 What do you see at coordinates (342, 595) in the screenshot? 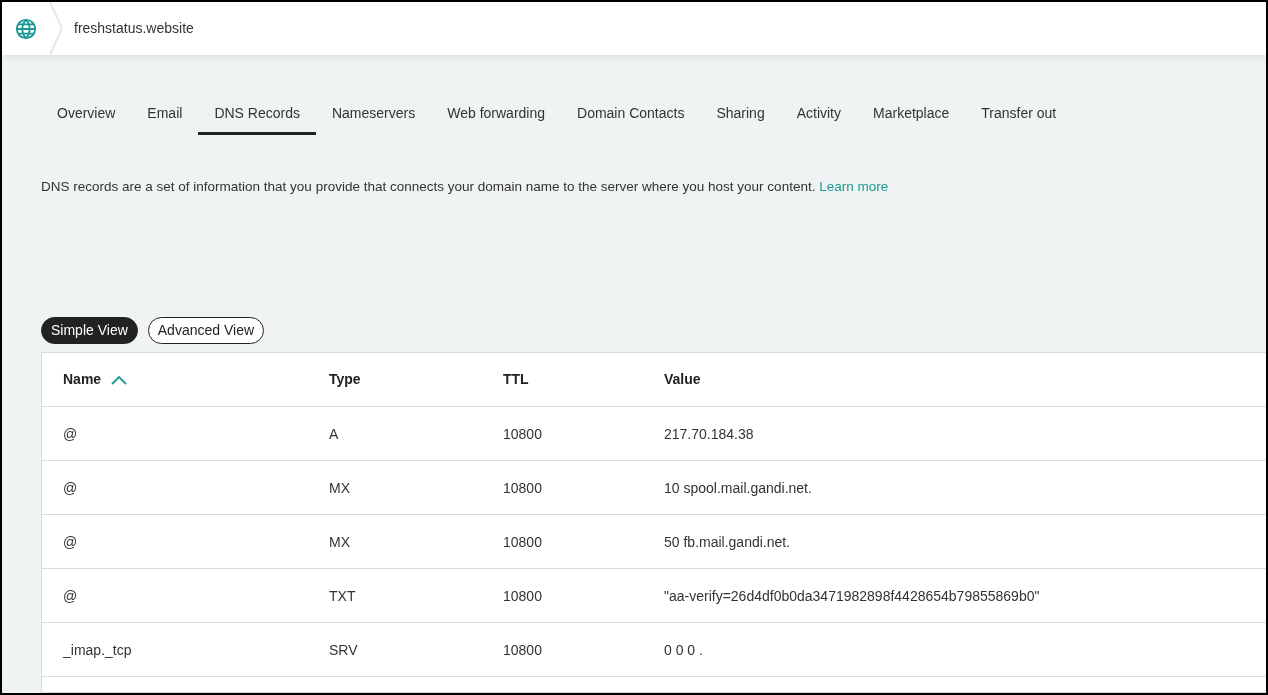
I see `table-cell: TXT` at bounding box center [342, 595].